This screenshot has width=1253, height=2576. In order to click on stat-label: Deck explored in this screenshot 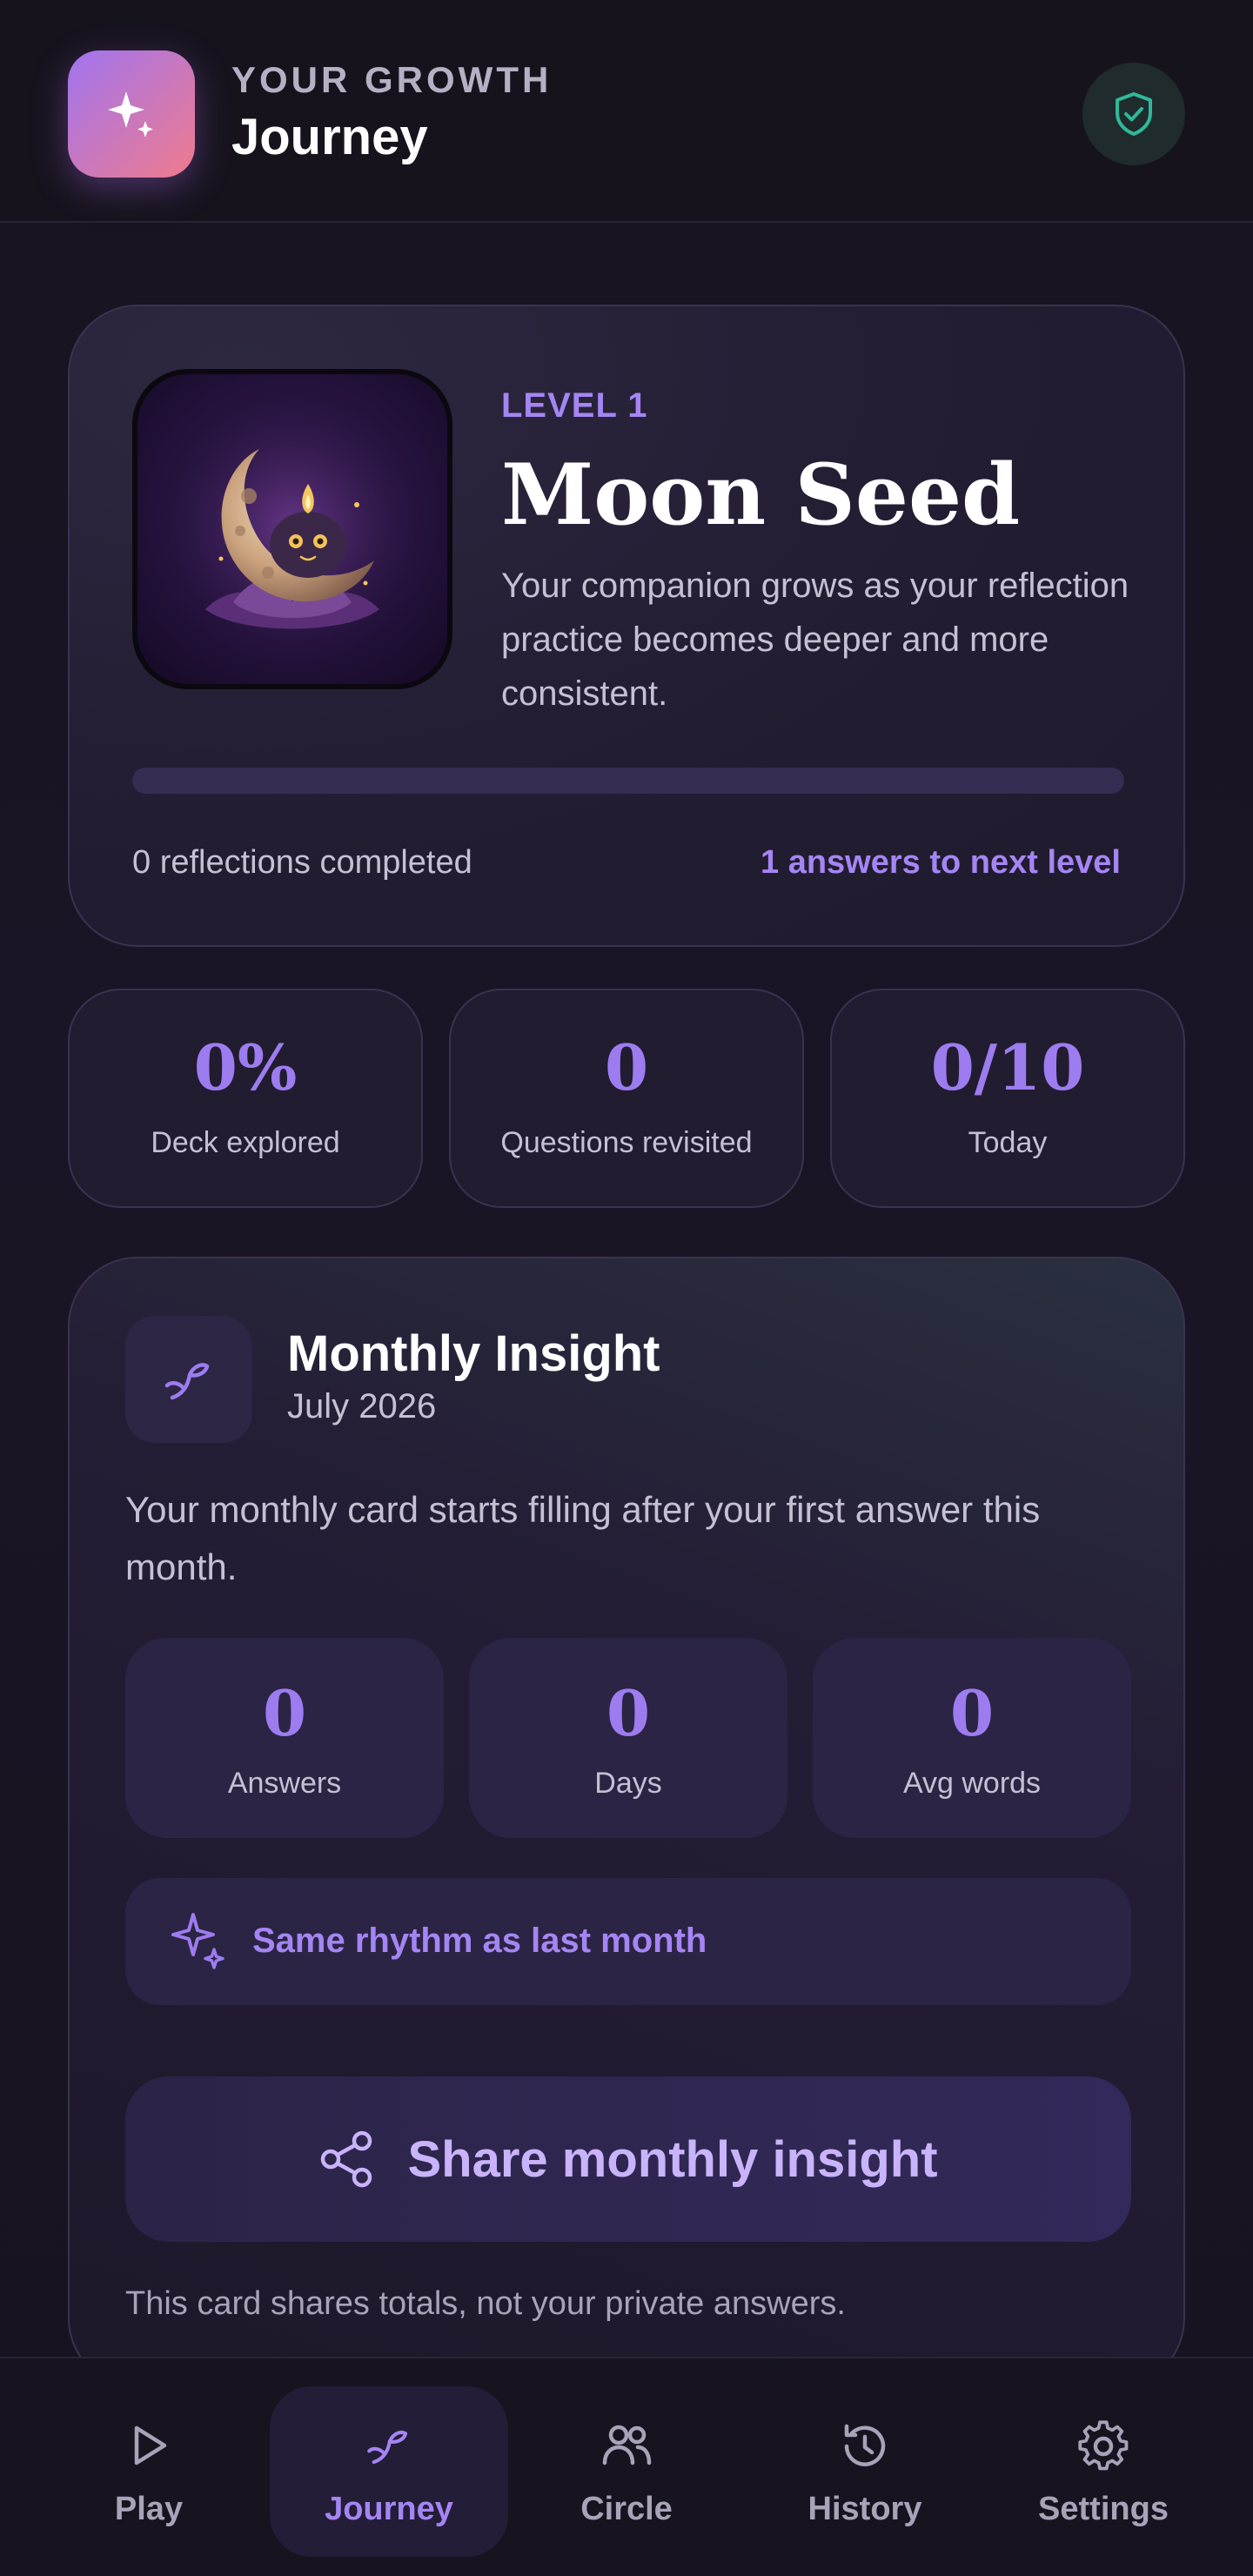, I will do `click(245, 1142)`.